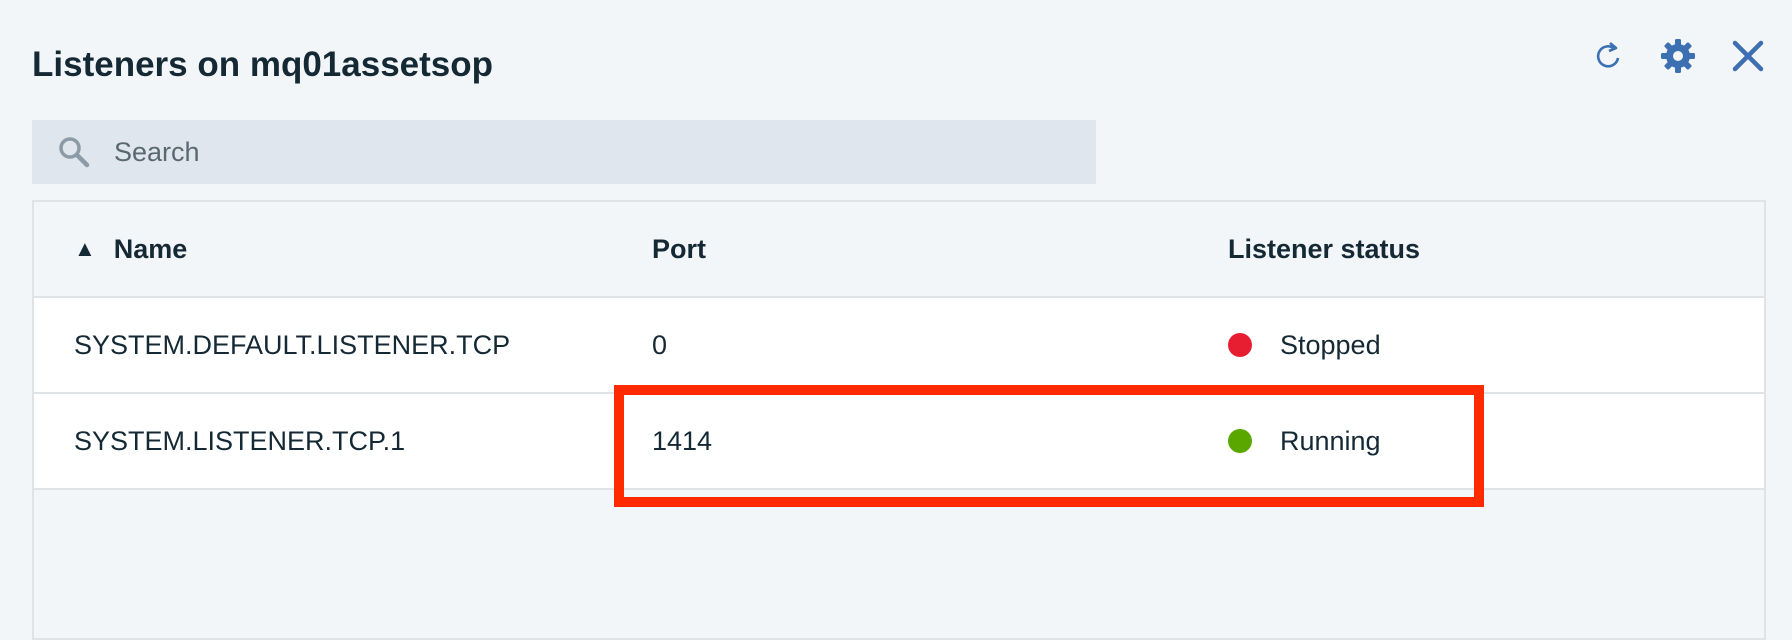 The image size is (1792, 640). I want to click on gear-icon, so click(1678, 56).